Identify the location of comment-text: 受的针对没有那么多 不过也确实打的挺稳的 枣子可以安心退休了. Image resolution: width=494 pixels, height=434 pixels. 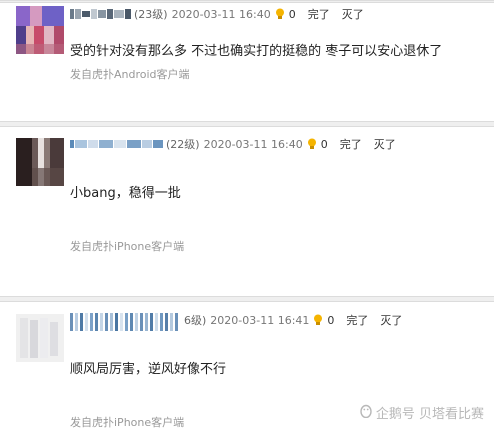
(256, 51).